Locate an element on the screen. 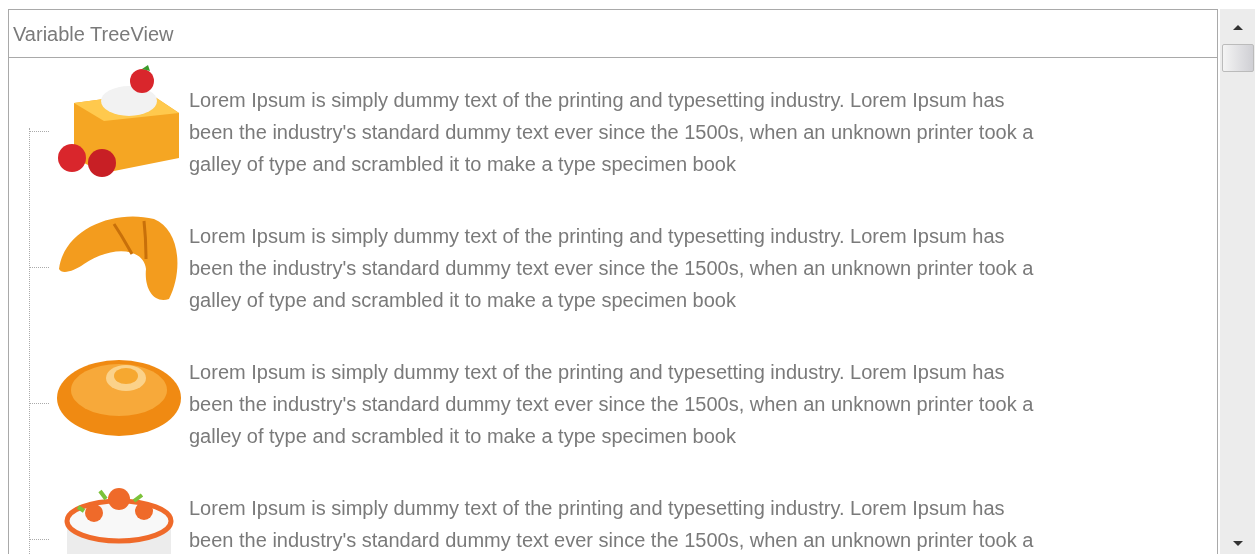 The image size is (1255, 554). scrollbar is located at coordinates (1237, 281).